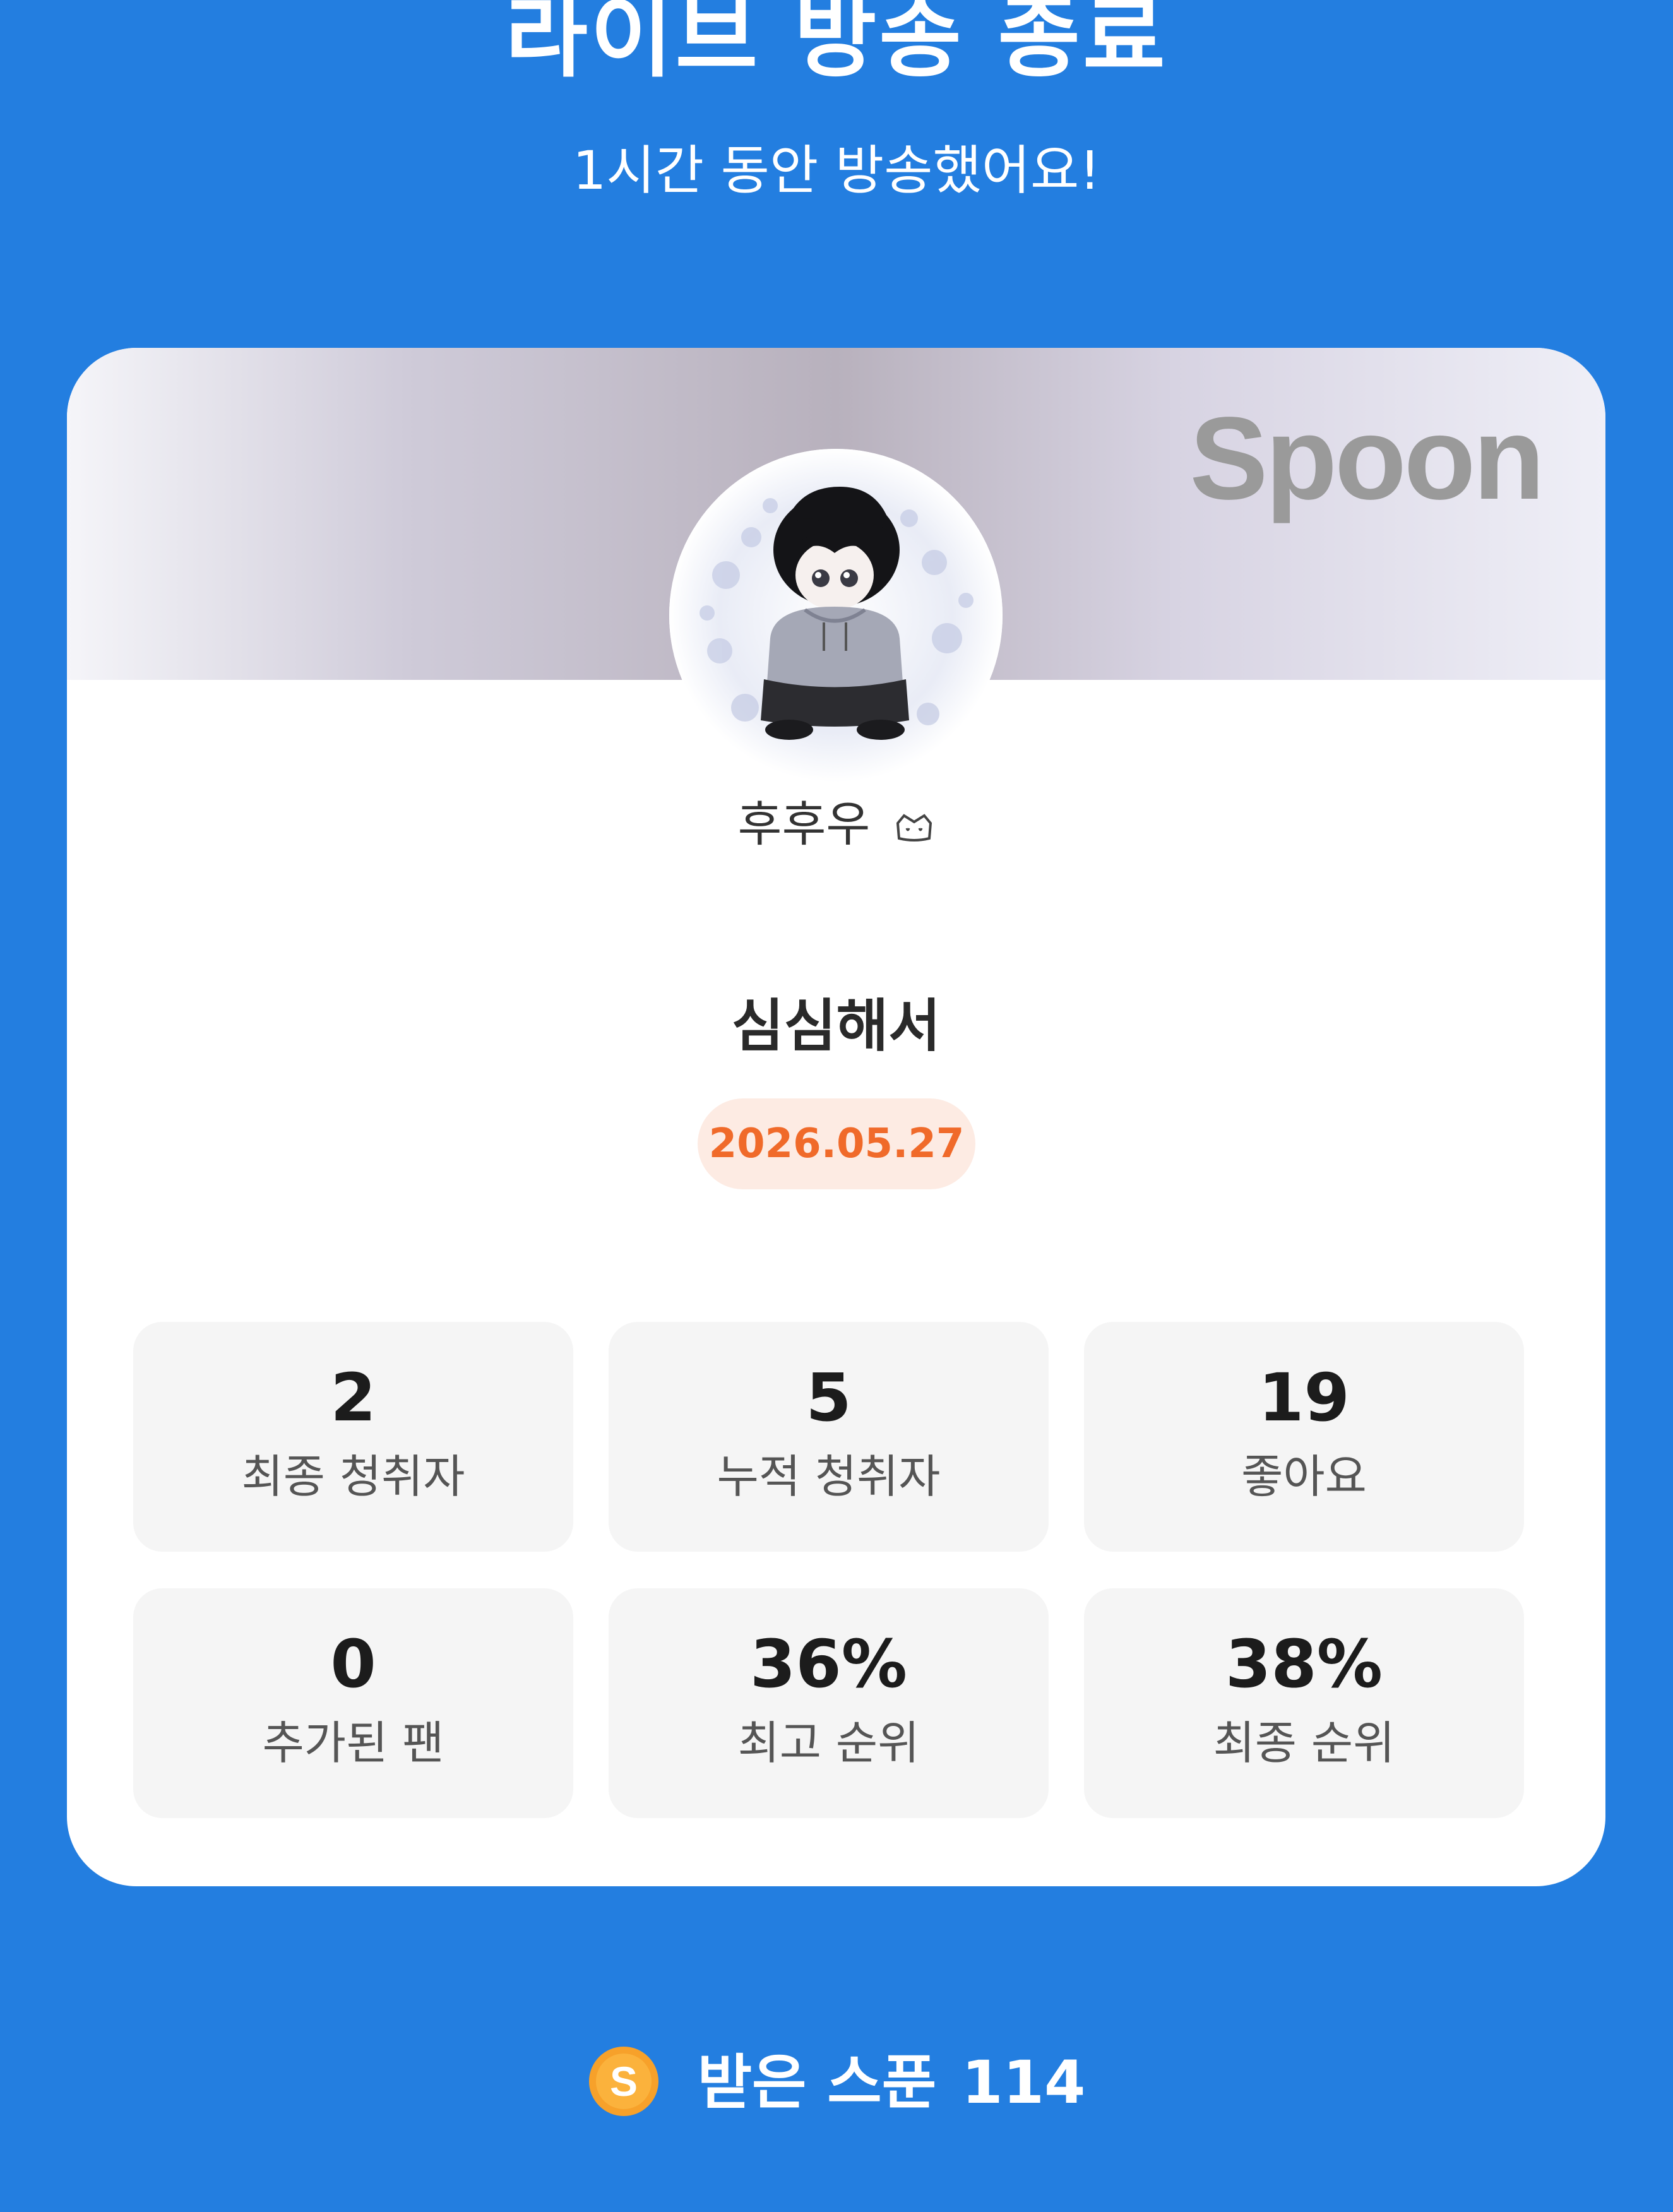 This screenshot has height=2212, width=1673. I want to click on stat-value: 19, so click(1304, 1397).